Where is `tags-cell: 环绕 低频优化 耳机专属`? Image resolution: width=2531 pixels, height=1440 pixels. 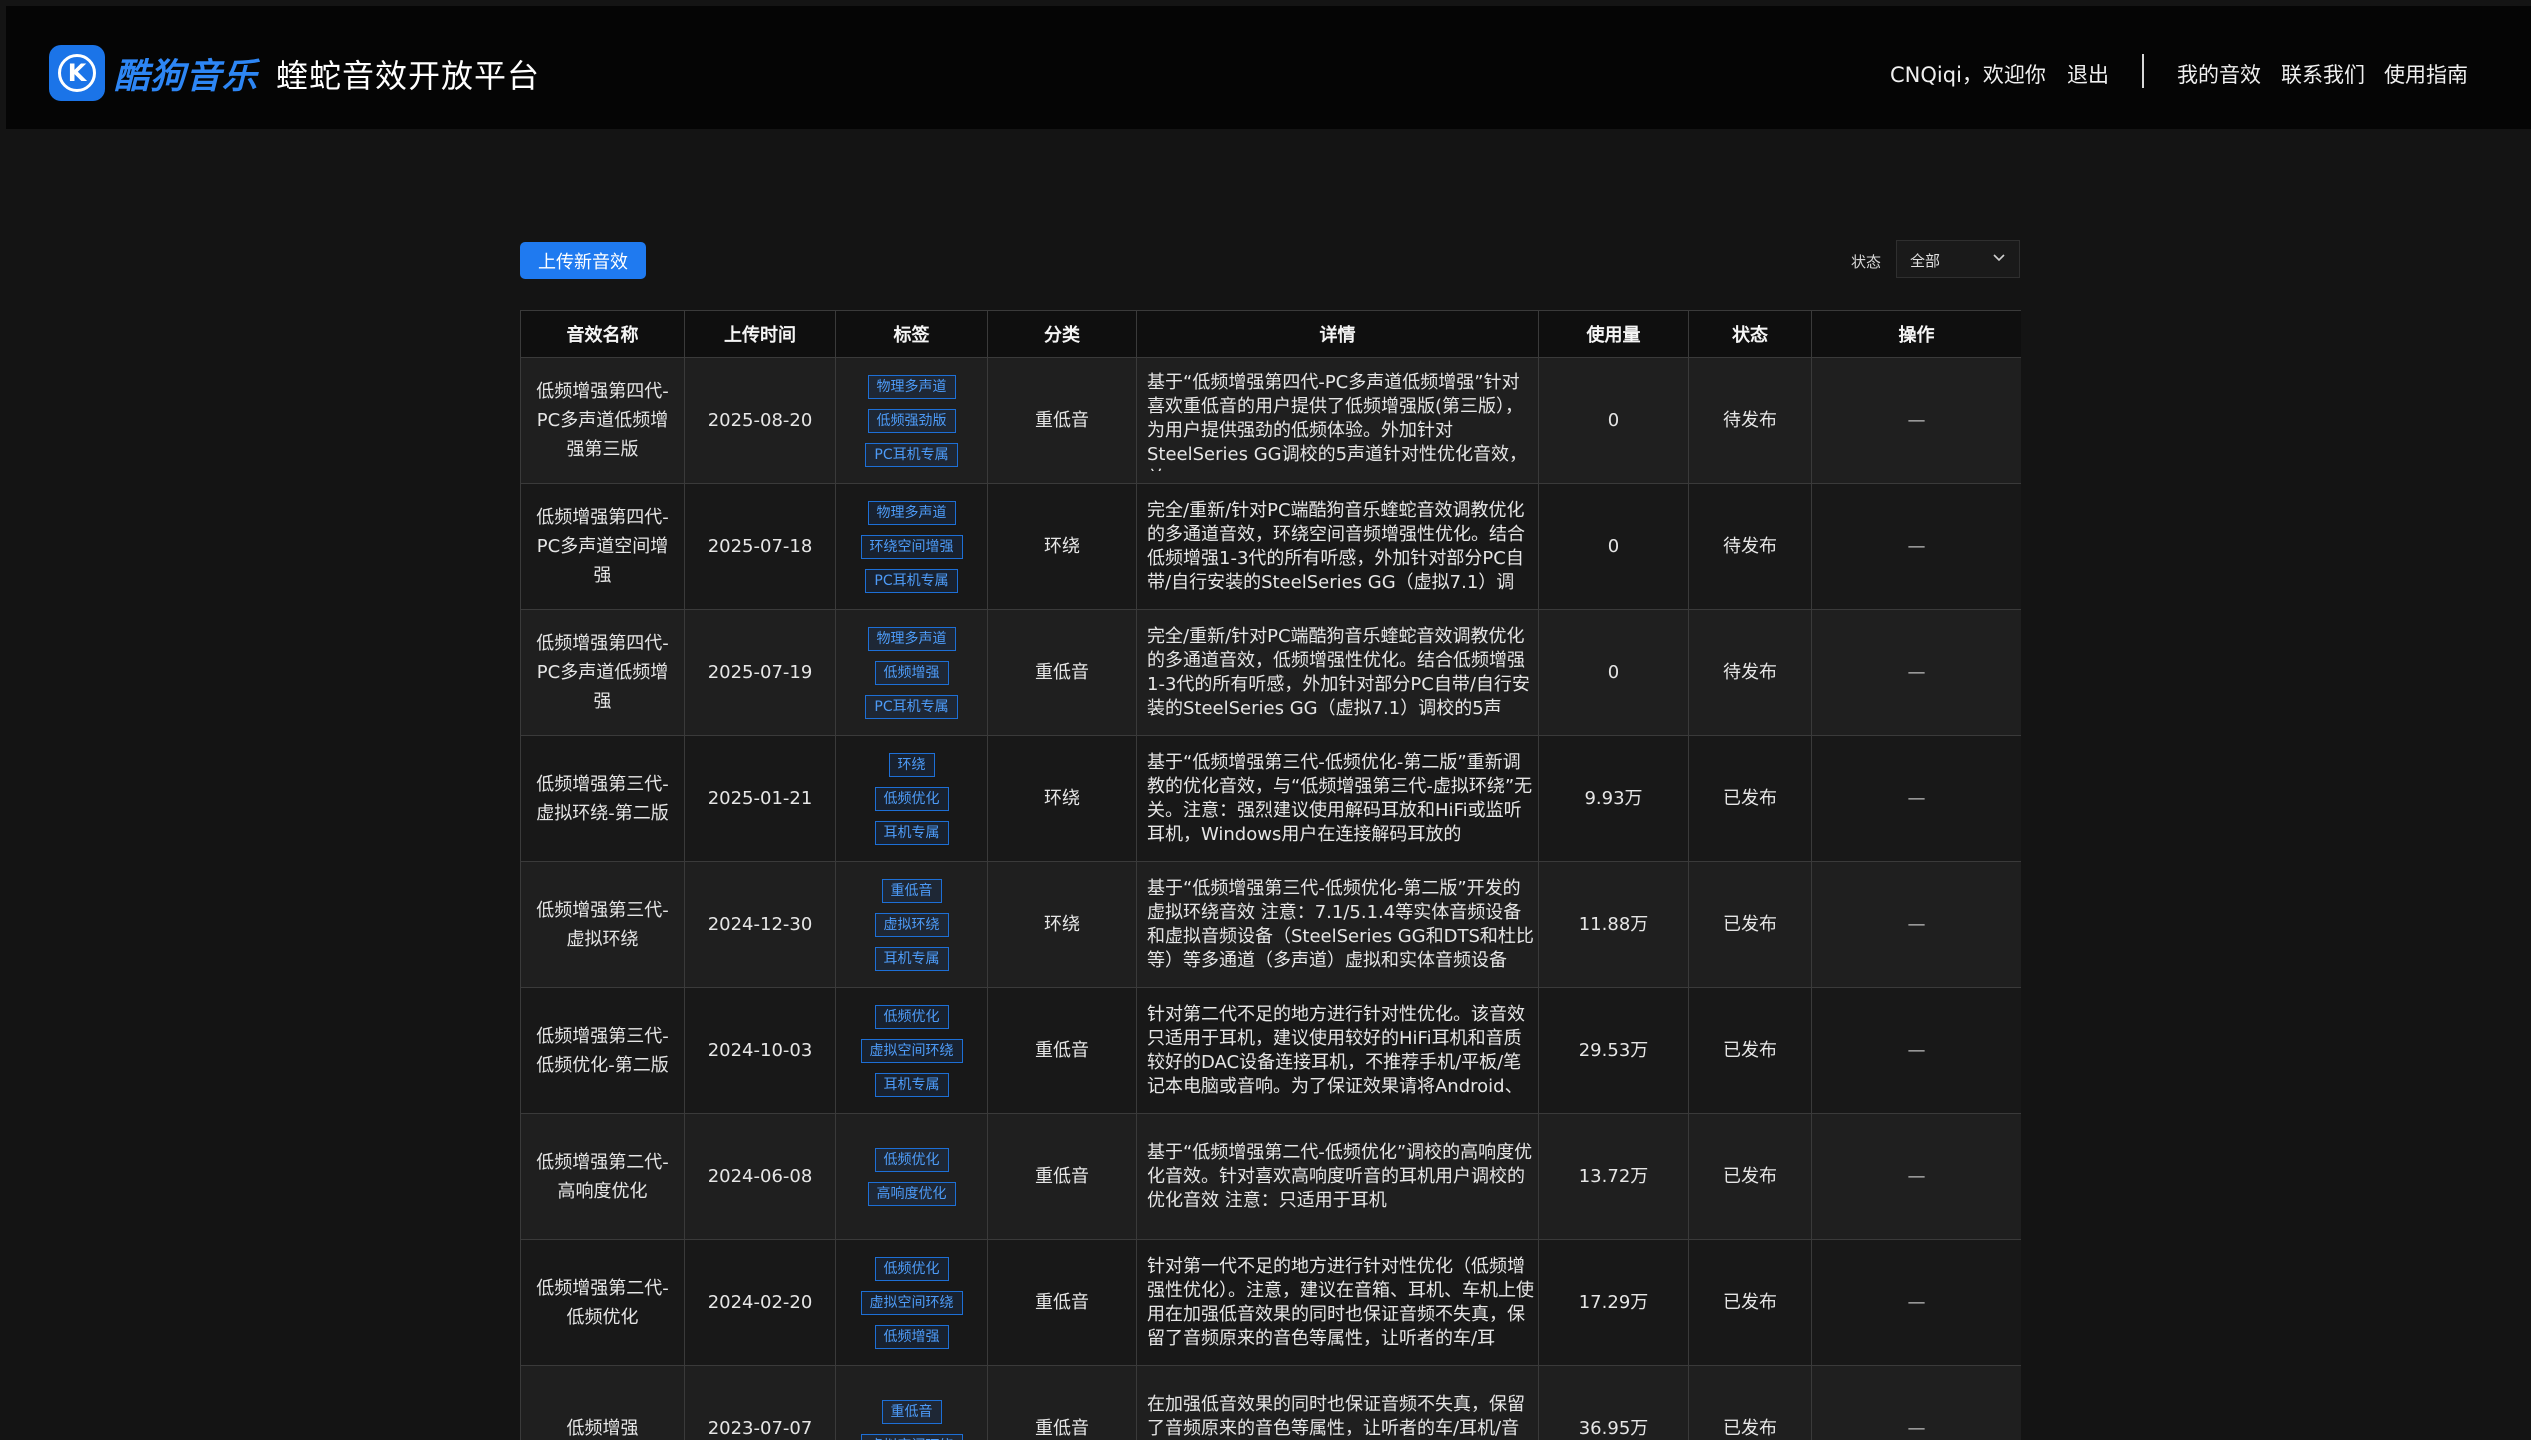 tags-cell: 环绕 低频优化 耳机专属 is located at coordinates (911, 798).